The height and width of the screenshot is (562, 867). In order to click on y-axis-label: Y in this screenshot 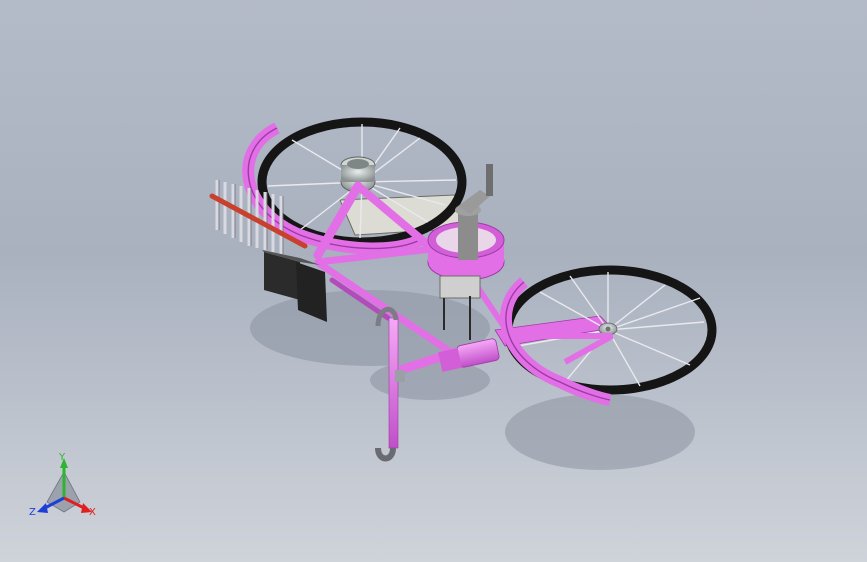, I will do `click(62, 457)`.